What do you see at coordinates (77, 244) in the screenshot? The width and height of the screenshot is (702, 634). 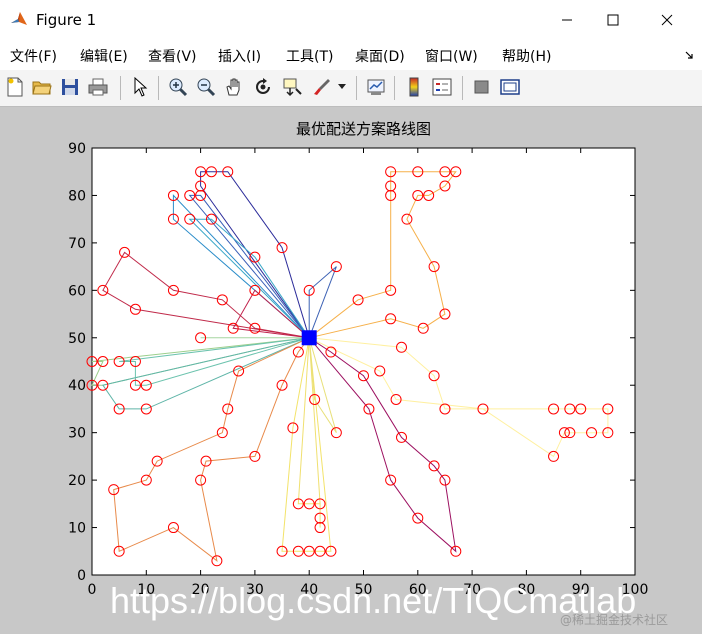 I see `y-tick-label: 70` at bounding box center [77, 244].